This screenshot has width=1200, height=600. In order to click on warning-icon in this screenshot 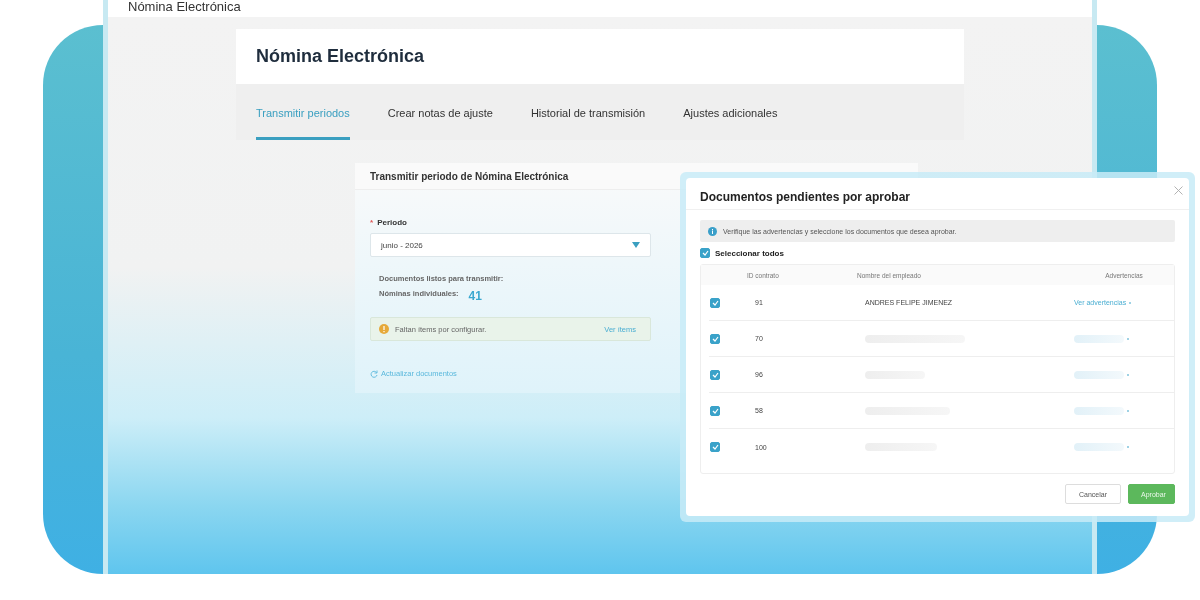, I will do `click(384, 329)`.